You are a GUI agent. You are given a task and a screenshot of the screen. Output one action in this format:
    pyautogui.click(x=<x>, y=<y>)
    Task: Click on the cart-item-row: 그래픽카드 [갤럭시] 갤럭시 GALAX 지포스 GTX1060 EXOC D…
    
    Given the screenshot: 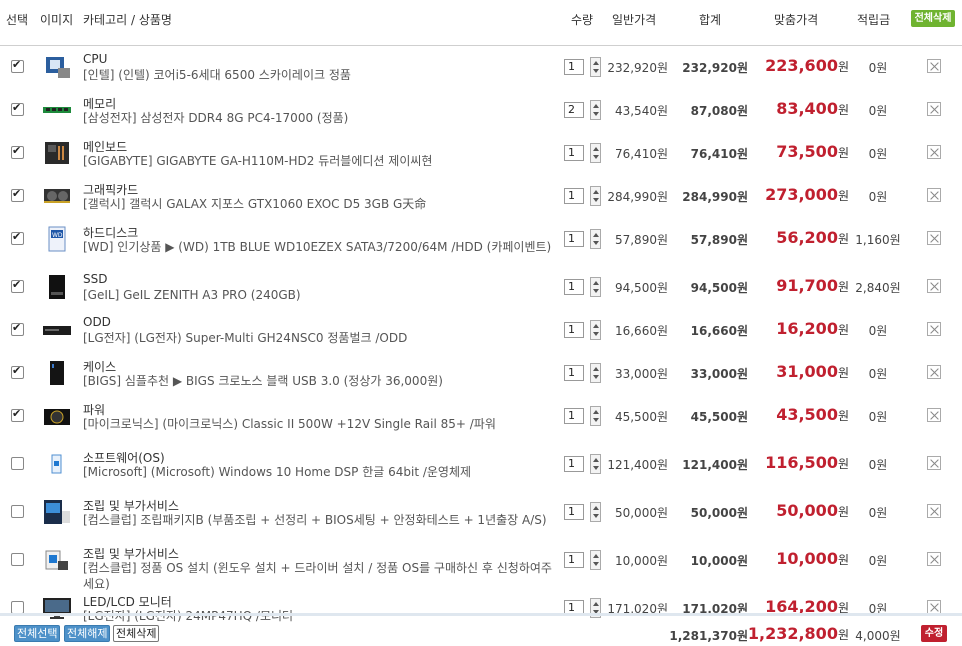 What is the action you would take?
    pyautogui.click(x=481, y=196)
    